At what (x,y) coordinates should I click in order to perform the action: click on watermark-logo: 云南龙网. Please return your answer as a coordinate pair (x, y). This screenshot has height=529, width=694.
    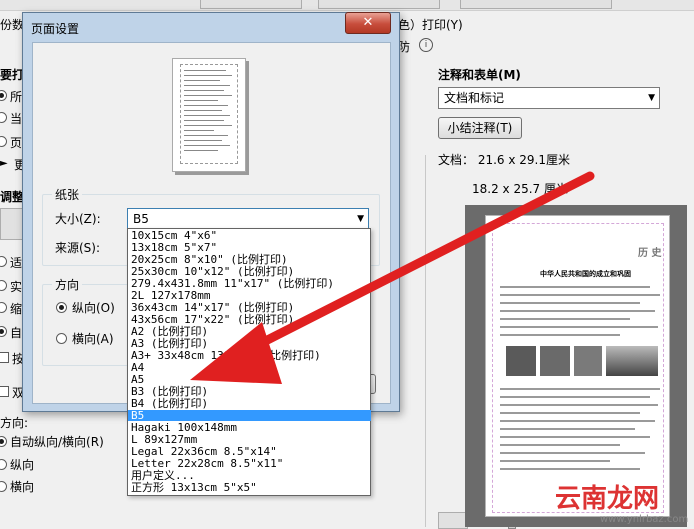
    Looking at the image, I should click on (607, 499).